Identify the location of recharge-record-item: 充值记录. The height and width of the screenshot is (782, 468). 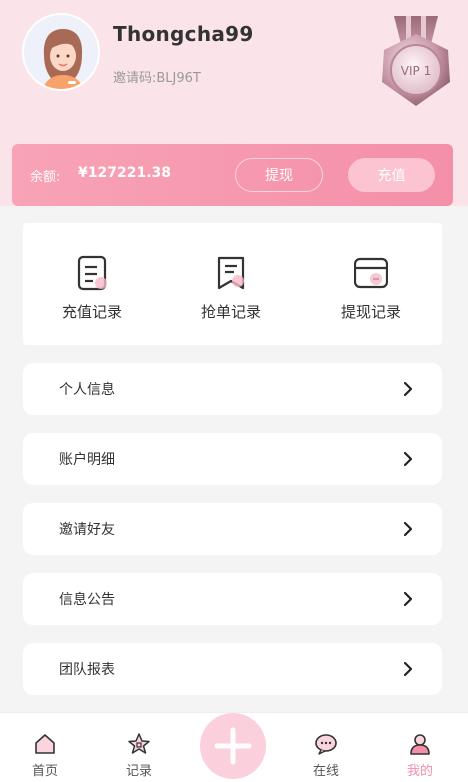
(92, 290).